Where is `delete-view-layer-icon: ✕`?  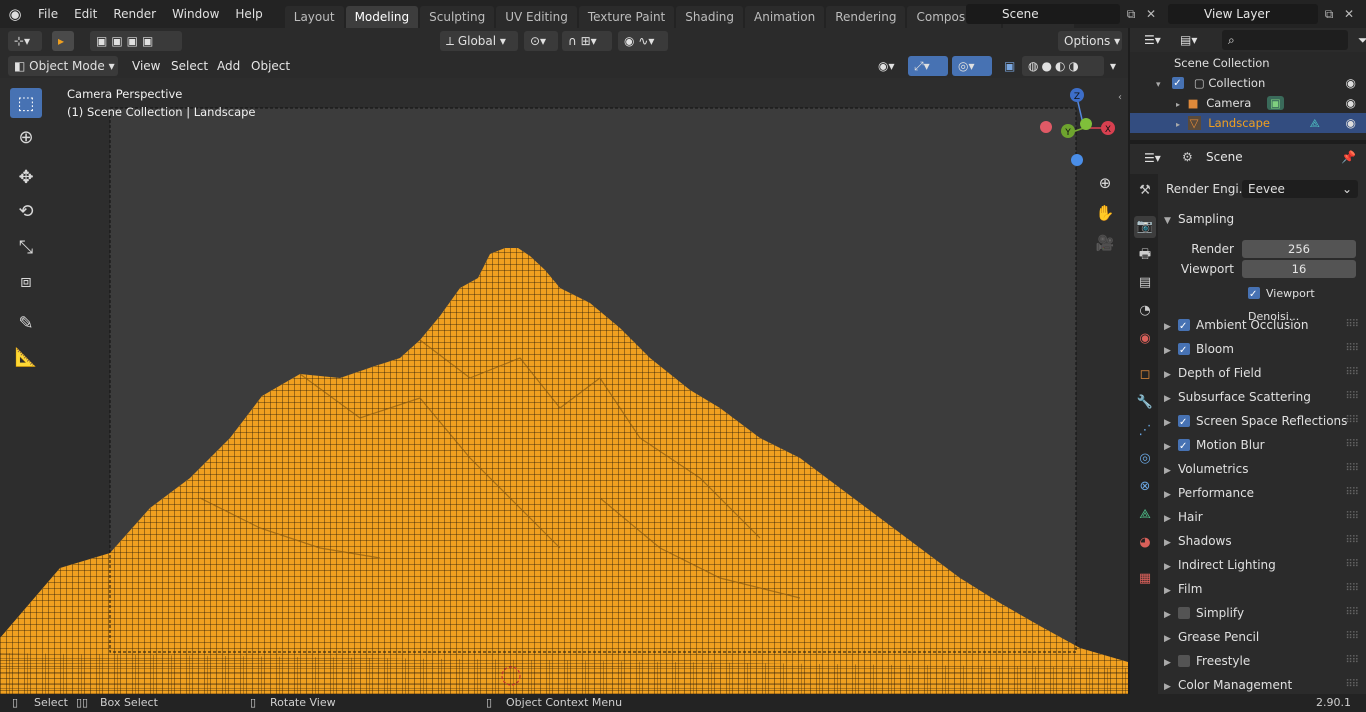 delete-view-layer-icon: ✕ is located at coordinates (1349, 14).